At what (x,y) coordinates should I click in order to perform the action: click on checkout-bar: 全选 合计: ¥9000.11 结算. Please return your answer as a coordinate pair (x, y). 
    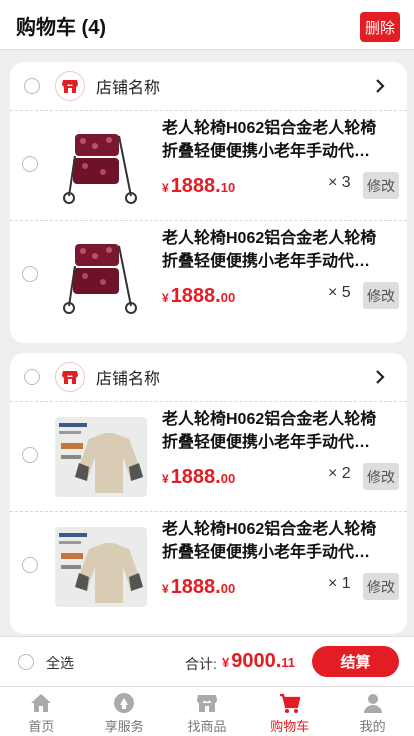
    Looking at the image, I should click on (207, 661).